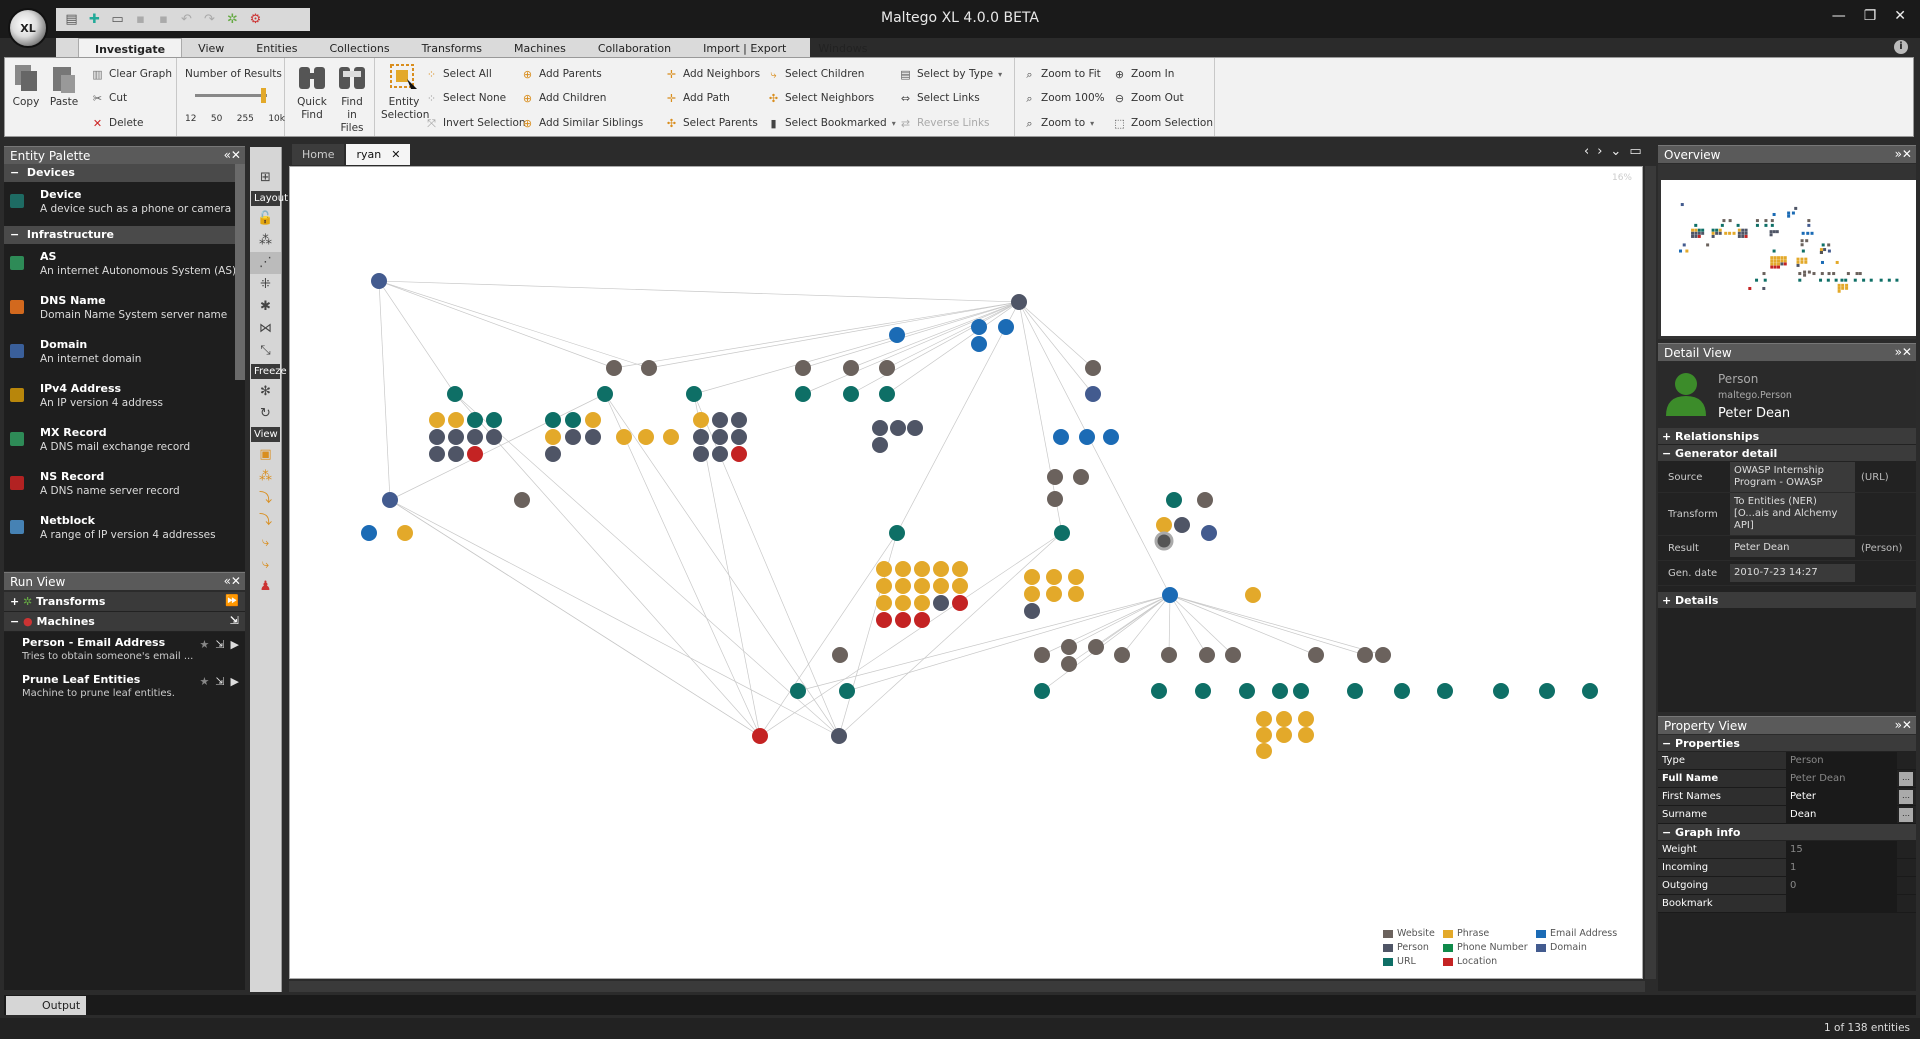 The height and width of the screenshot is (1039, 1920). Describe the element at coordinates (64, 85) in the screenshot. I see `paste-button: Paste` at that location.